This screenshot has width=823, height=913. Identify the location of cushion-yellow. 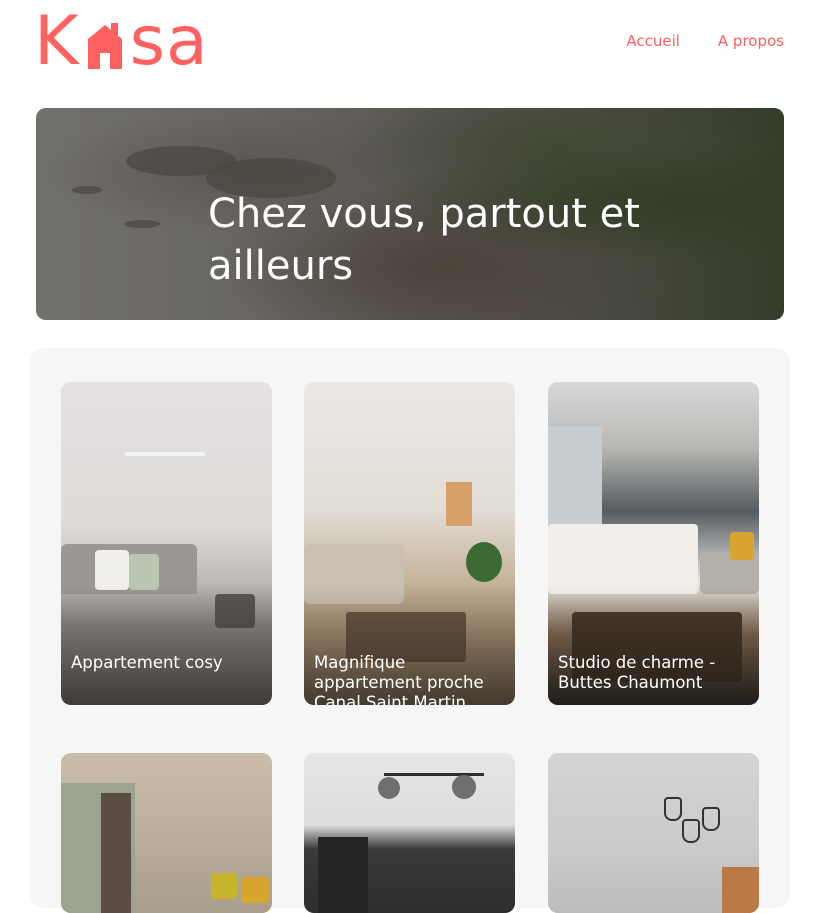
(742, 546).